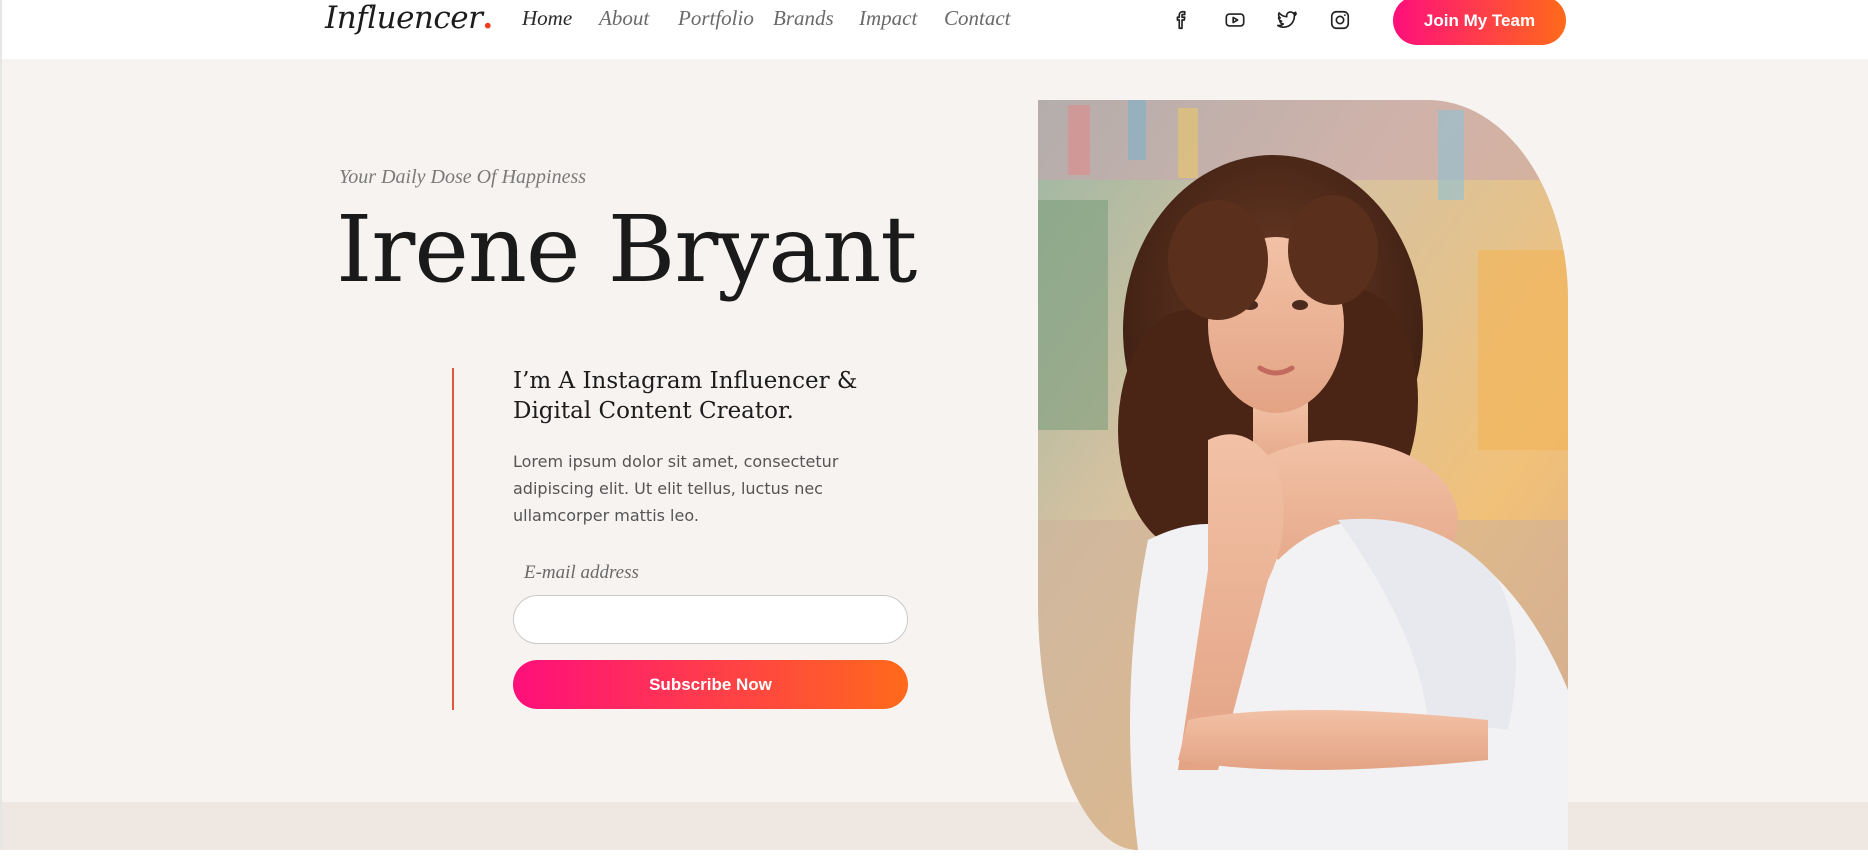 Image resolution: width=1868 pixels, height=856 pixels. I want to click on nav-impact: Impact, so click(888, 18).